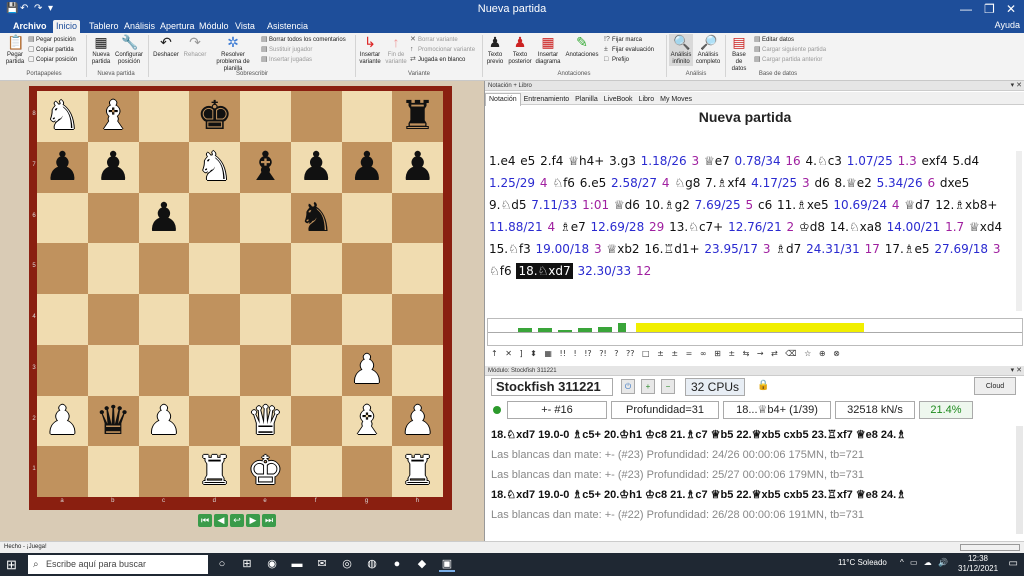 This screenshot has height=576, width=1024. I want to click on move: 9.♘d5, so click(510, 205).